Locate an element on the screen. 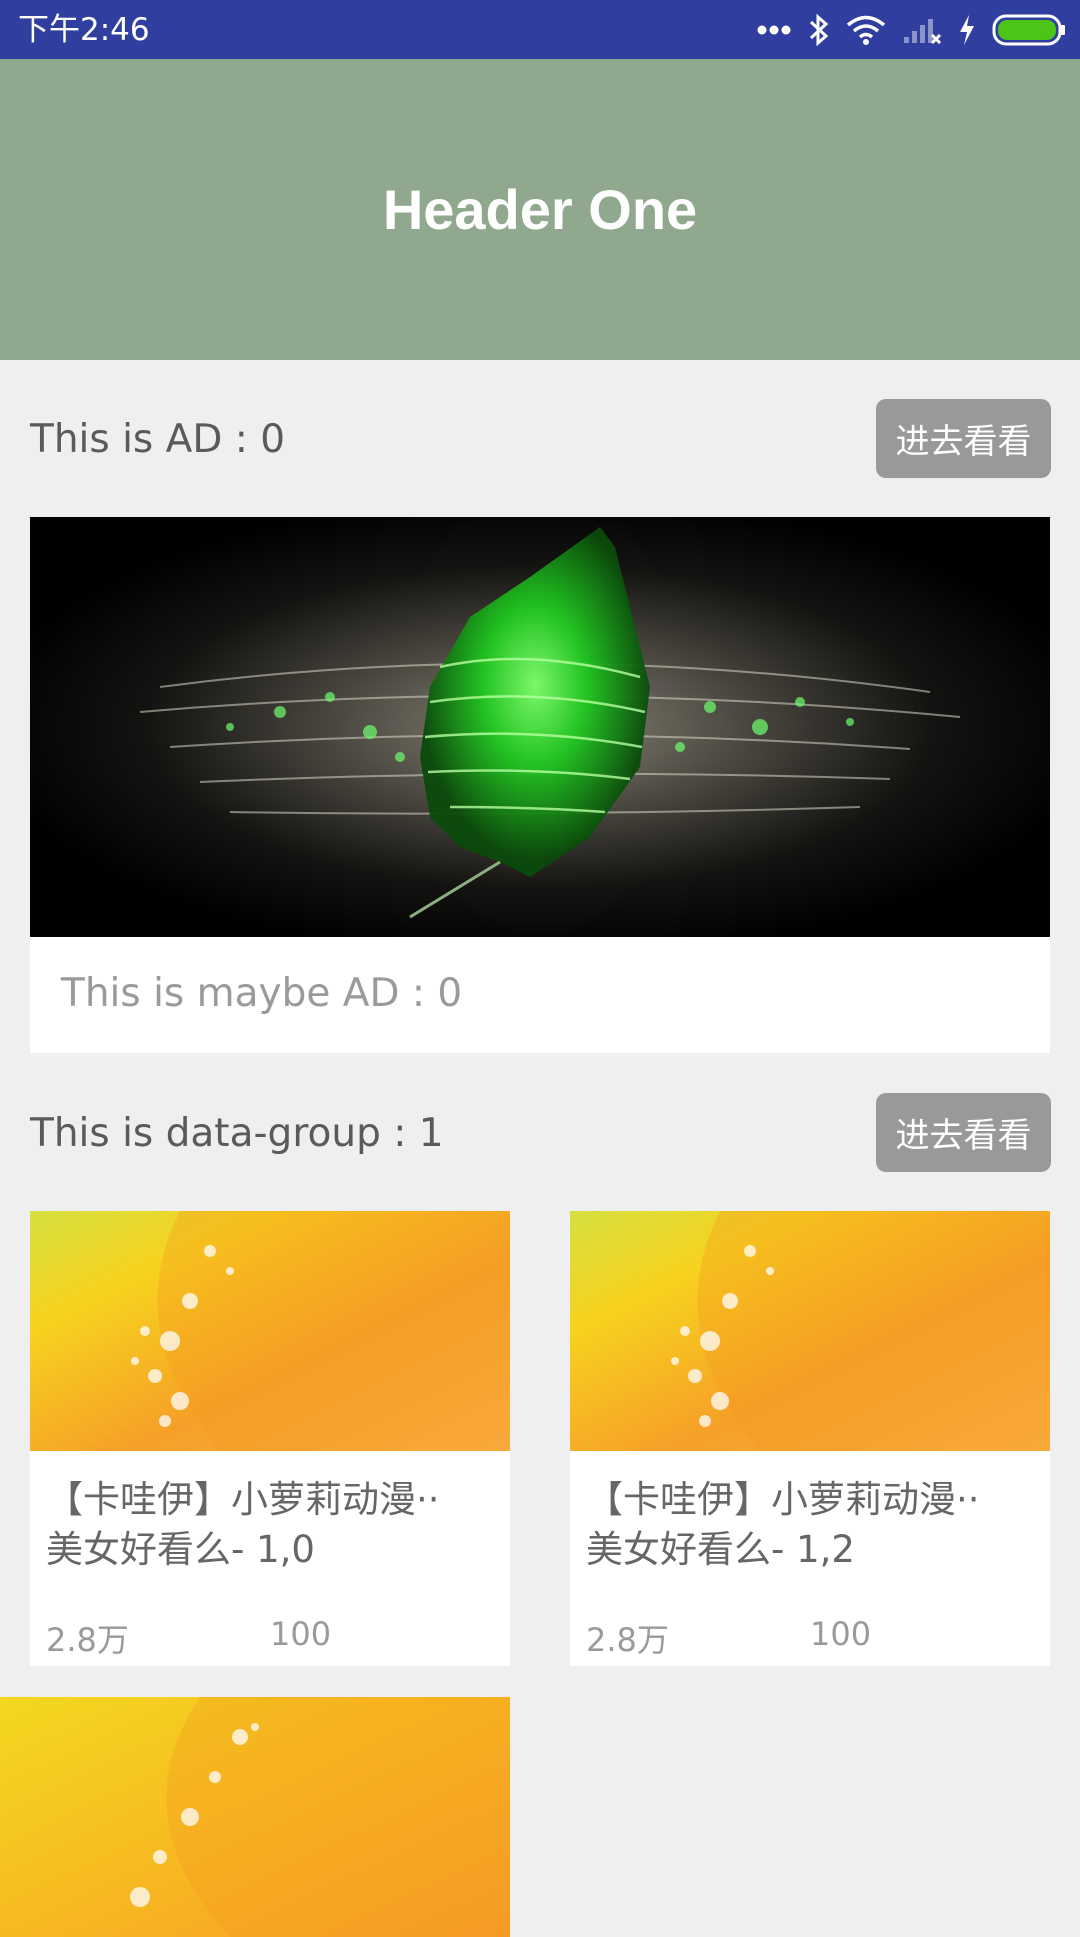 This screenshot has height=1937, width=1080. ad-enter-button: 进去看看 is located at coordinates (963, 438).